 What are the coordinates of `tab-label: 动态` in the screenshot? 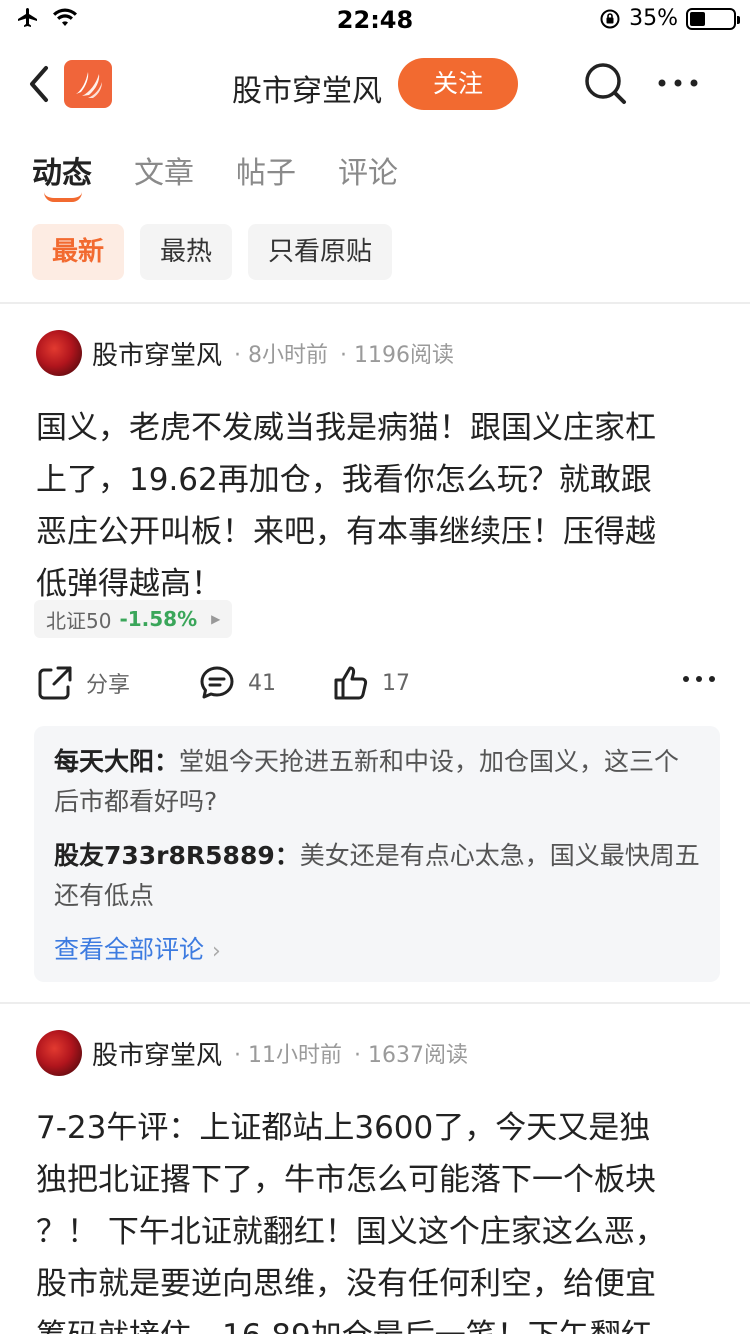 It's located at (62, 173).